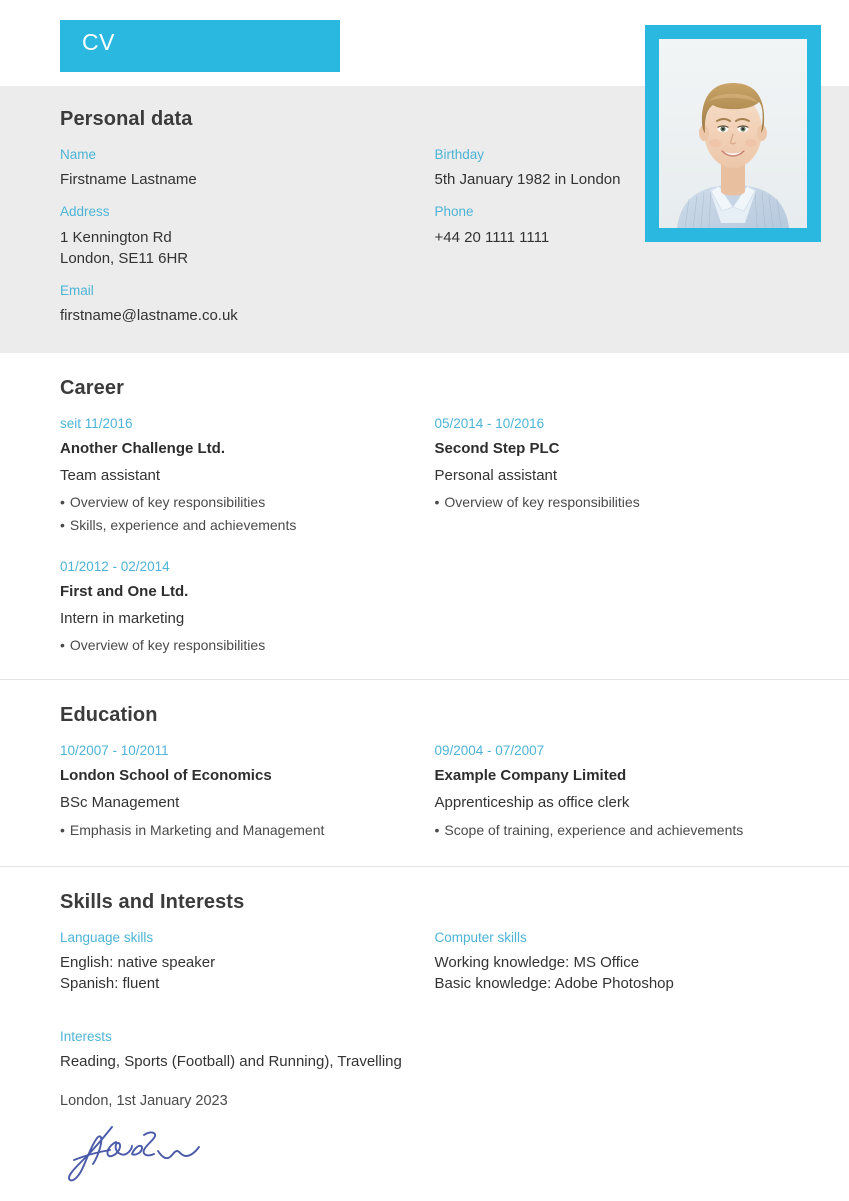 The width and height of the screenshot is (849, 1201). Describe the element at coordinates (114, 751) in the screenshot. I see `education-entry-1-date: 10/2007 - 10/2011` at that location.